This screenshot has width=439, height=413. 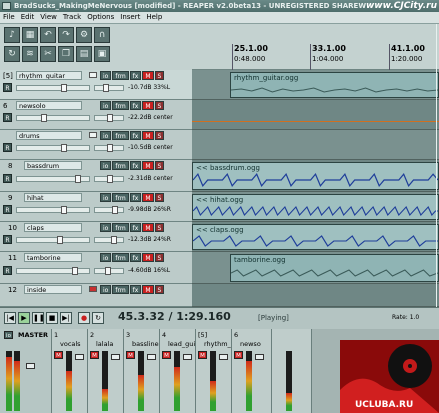 What do you see at coordinates (53, 197) in the screenshot?
I see `track-name: hihat` at bounding box center [53, 197].